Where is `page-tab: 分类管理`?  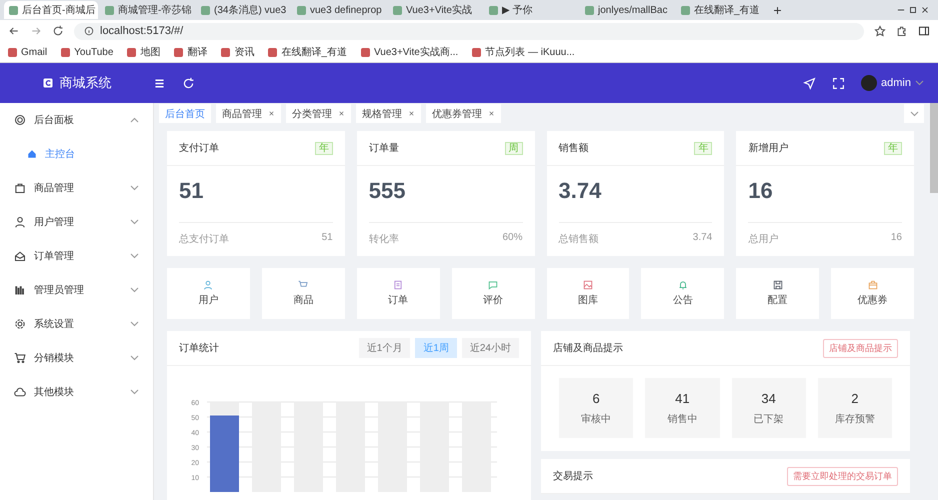
page-tab: 分类管理 is located at coordinates (318, 113).